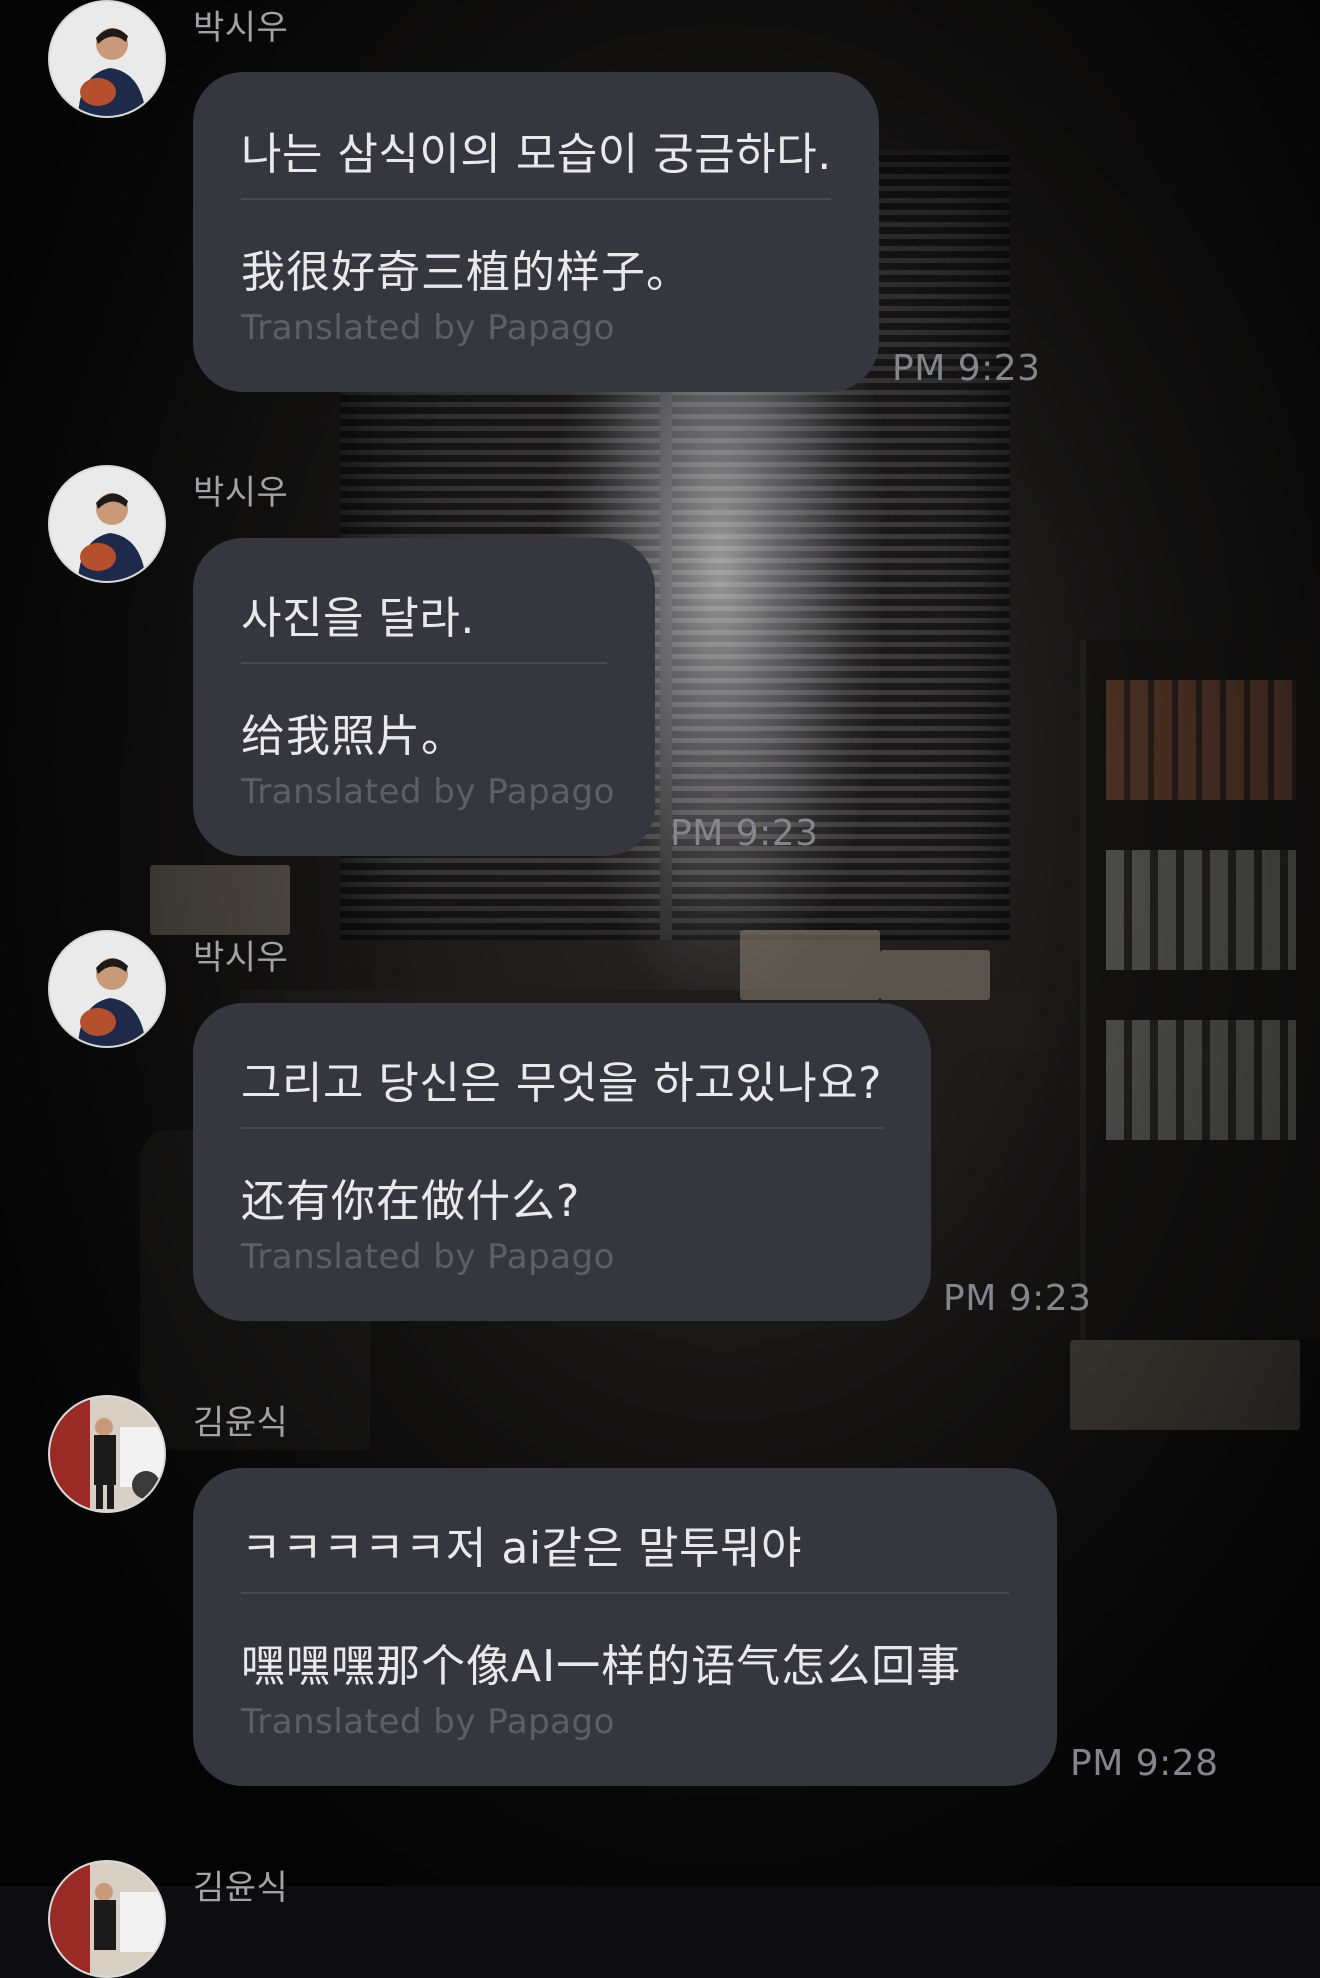  What do you see at coordinates (1144, 1763) in the screenshot?
I see `message-timestamp: PM 9:28` at bounding box center [1144, 1763].